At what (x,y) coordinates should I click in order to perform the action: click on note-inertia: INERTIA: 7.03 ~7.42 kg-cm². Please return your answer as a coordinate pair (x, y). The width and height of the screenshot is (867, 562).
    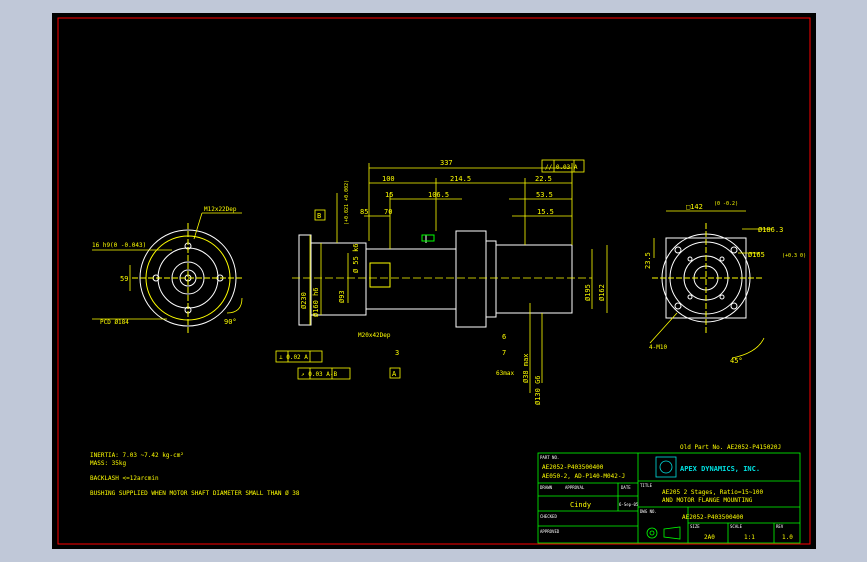
    Looking at the image, I should click on (137, 455).